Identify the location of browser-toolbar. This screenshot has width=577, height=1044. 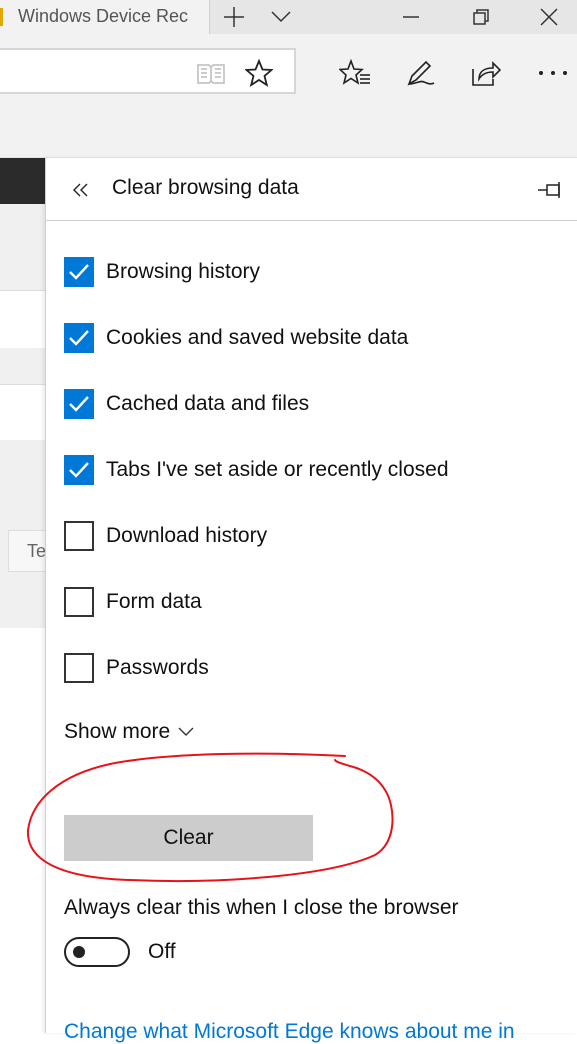
(288, 73).